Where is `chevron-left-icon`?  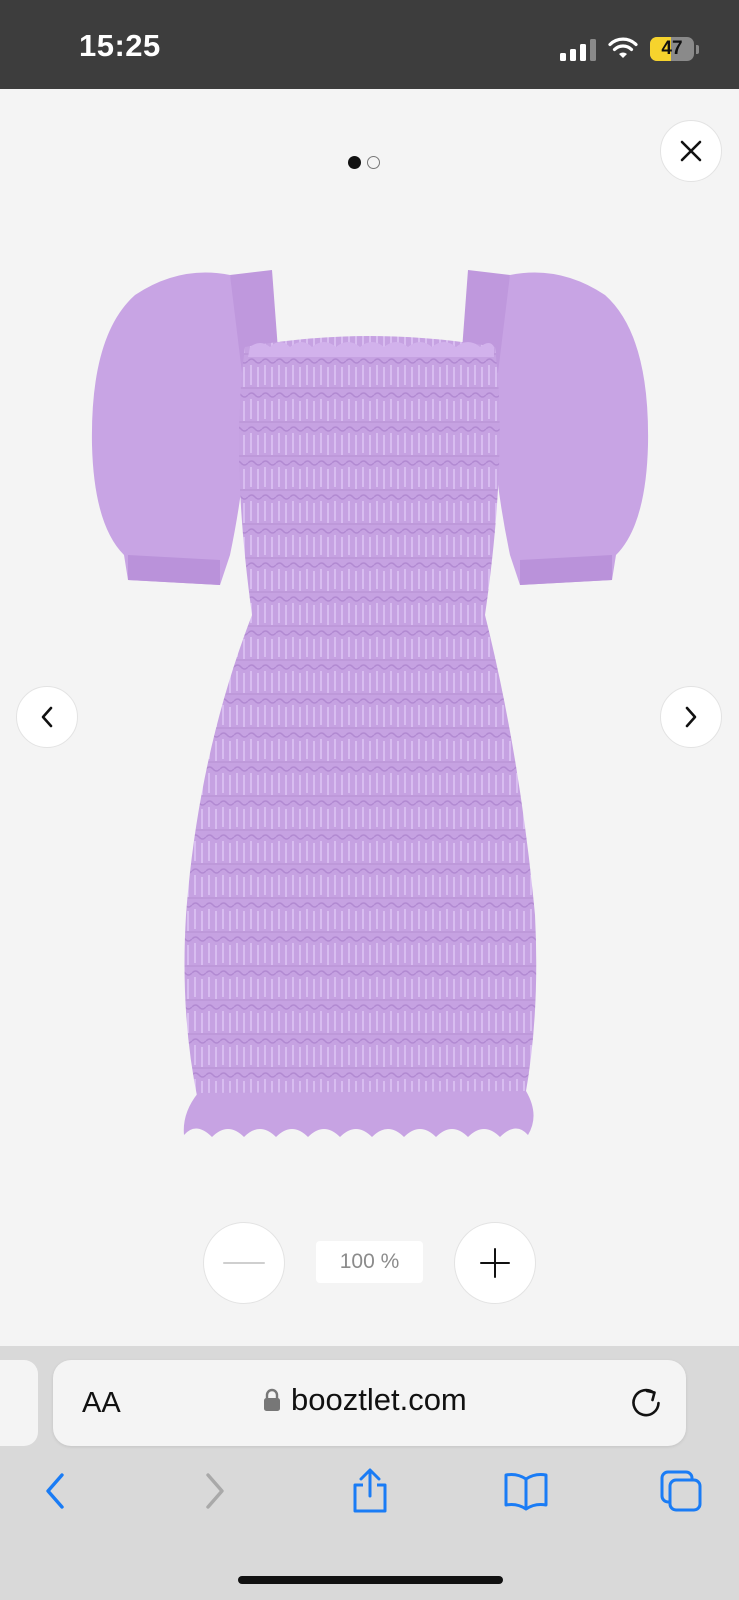 chevron-left-icon is located at coordinates (47, 717).